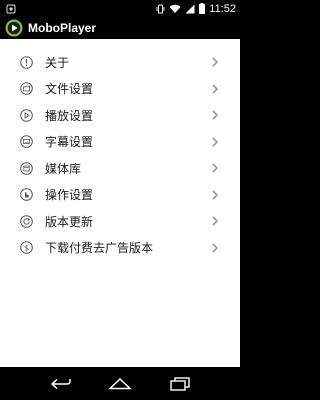 This screenshot has height=400, width=320. I want to click on back-icon, so click(60, 383).